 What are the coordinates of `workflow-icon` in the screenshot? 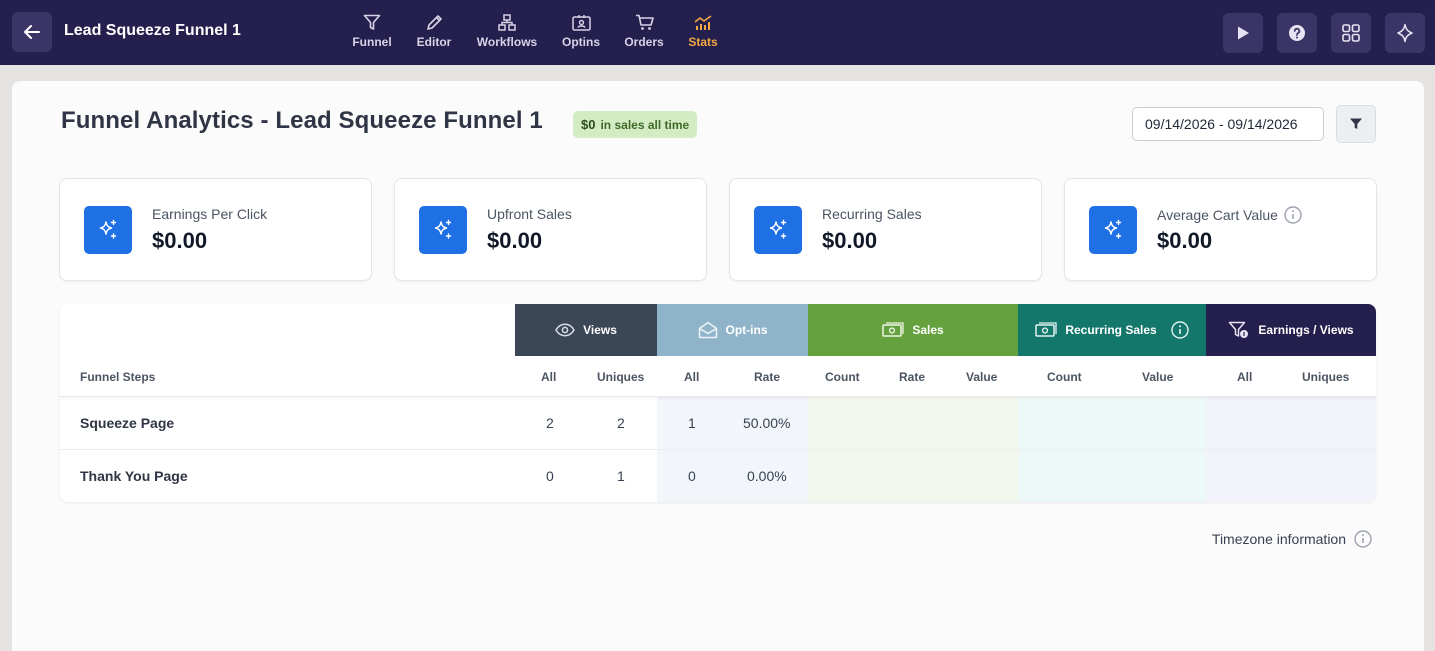 It's located at (507, 22).